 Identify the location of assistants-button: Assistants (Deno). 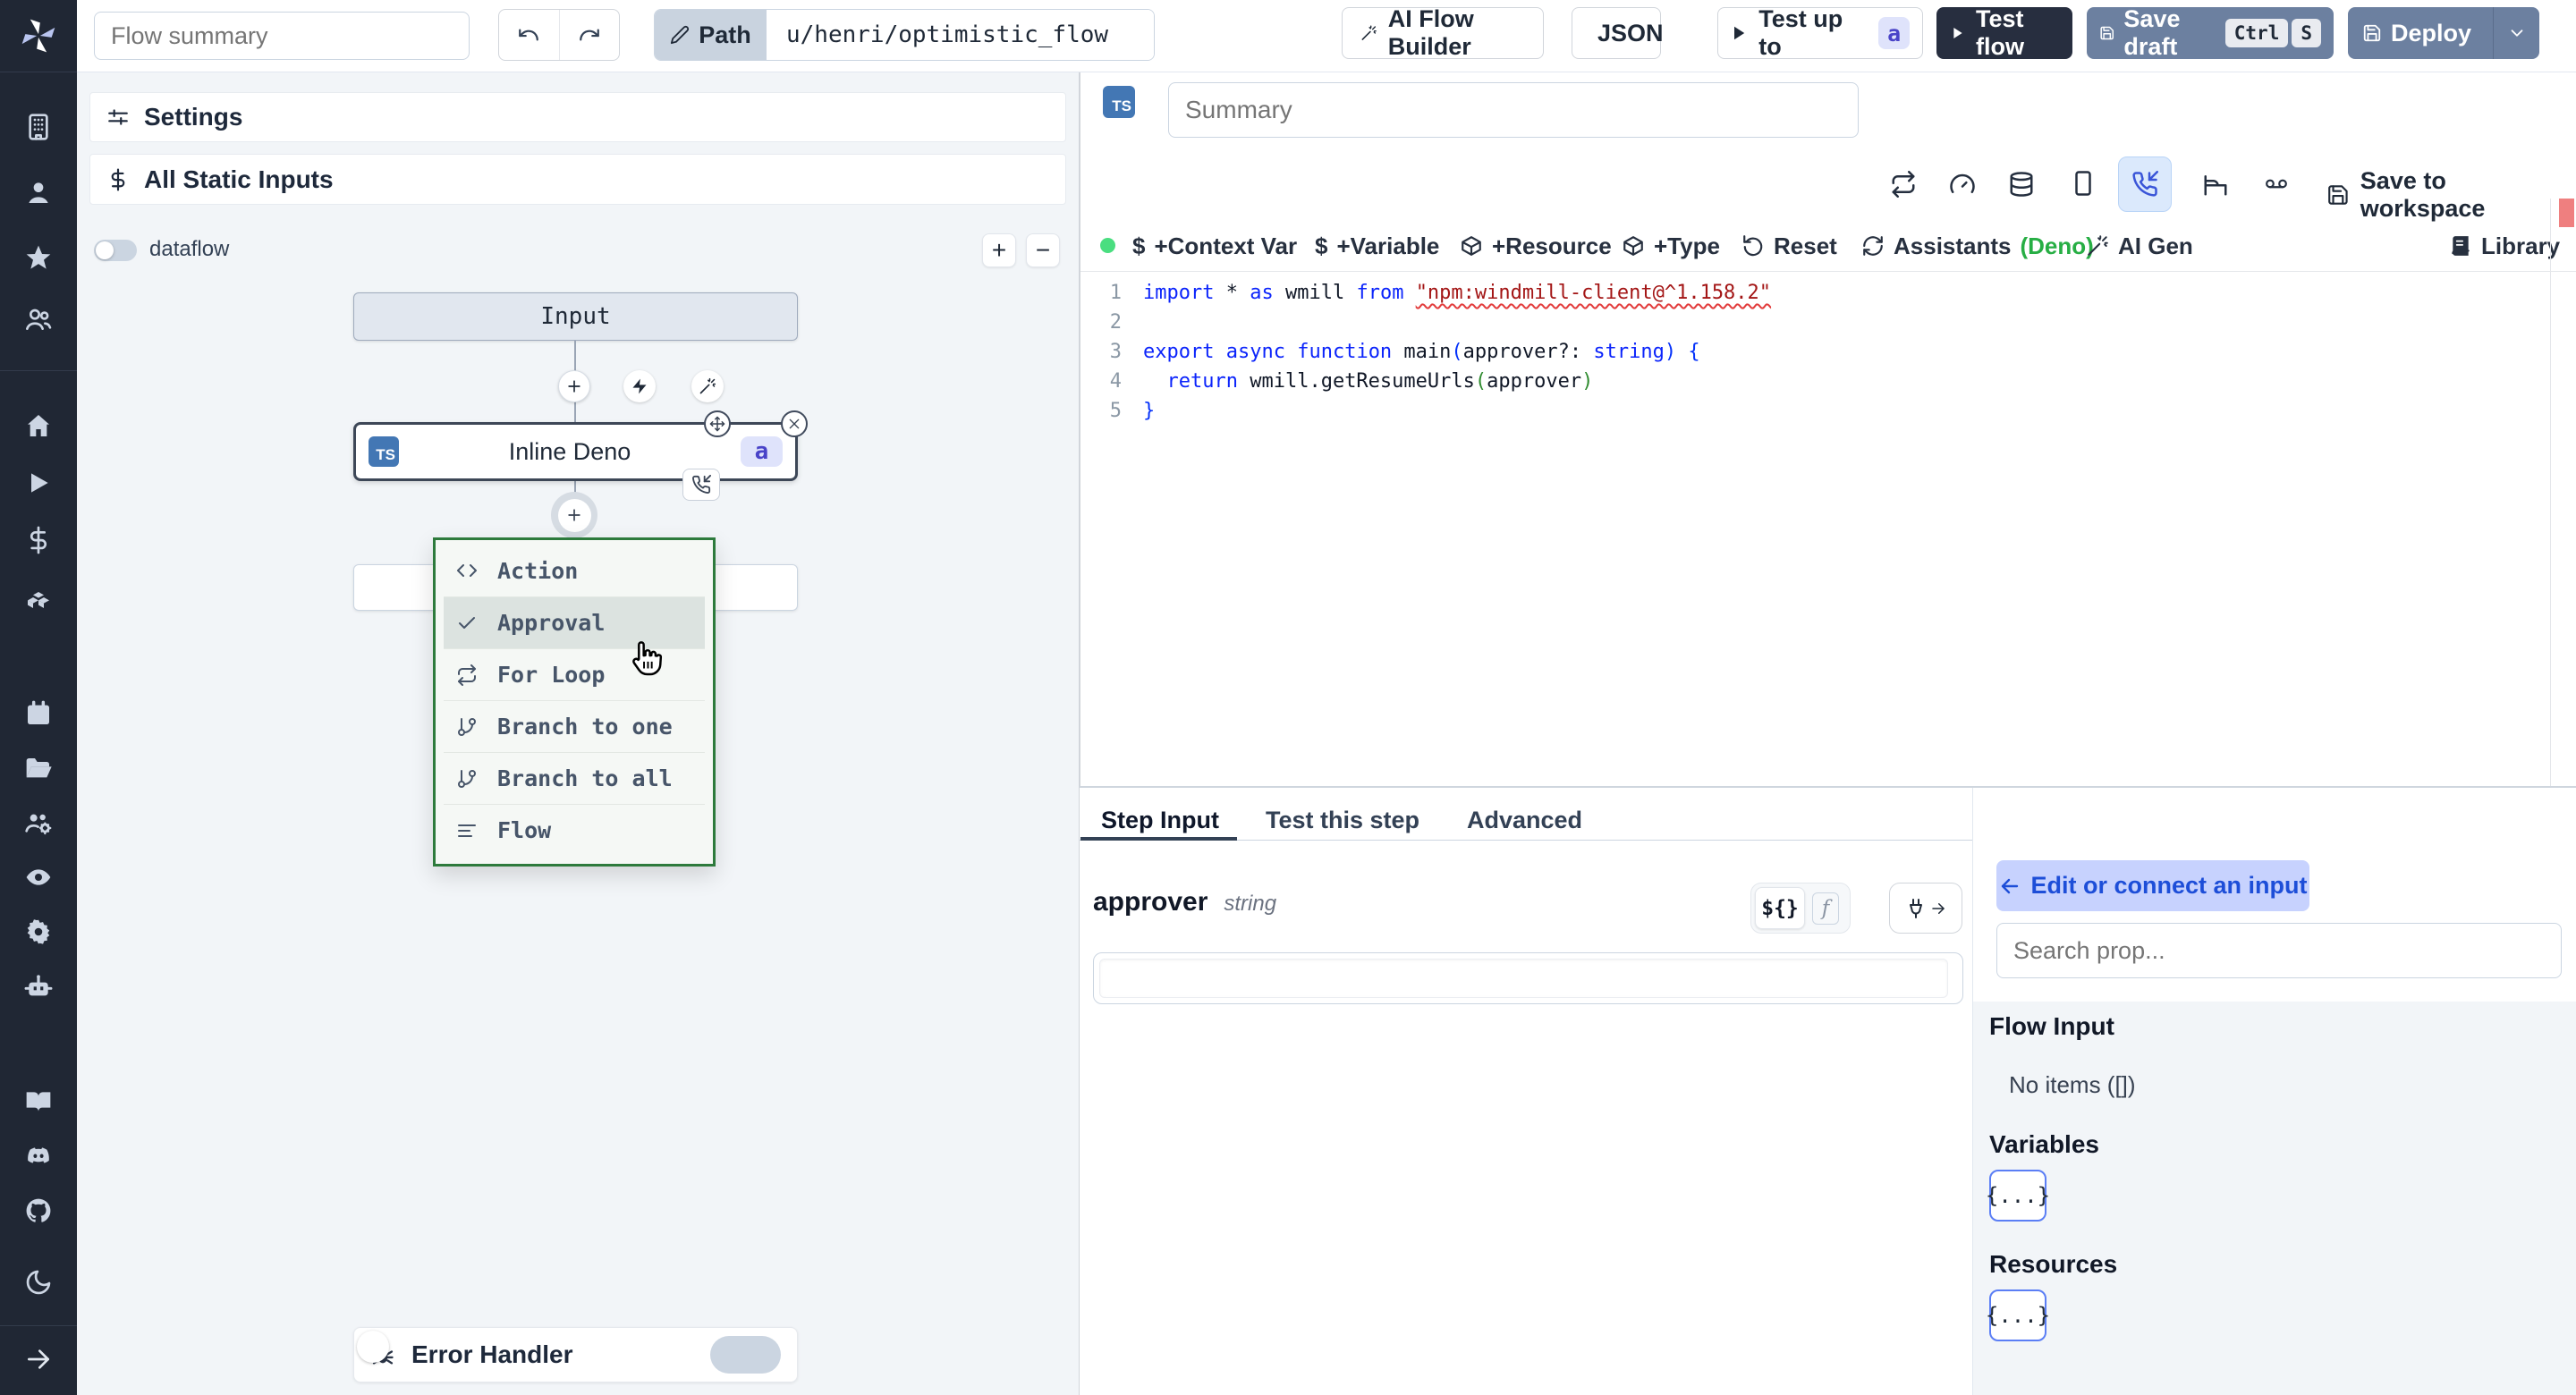
(1977, 246).